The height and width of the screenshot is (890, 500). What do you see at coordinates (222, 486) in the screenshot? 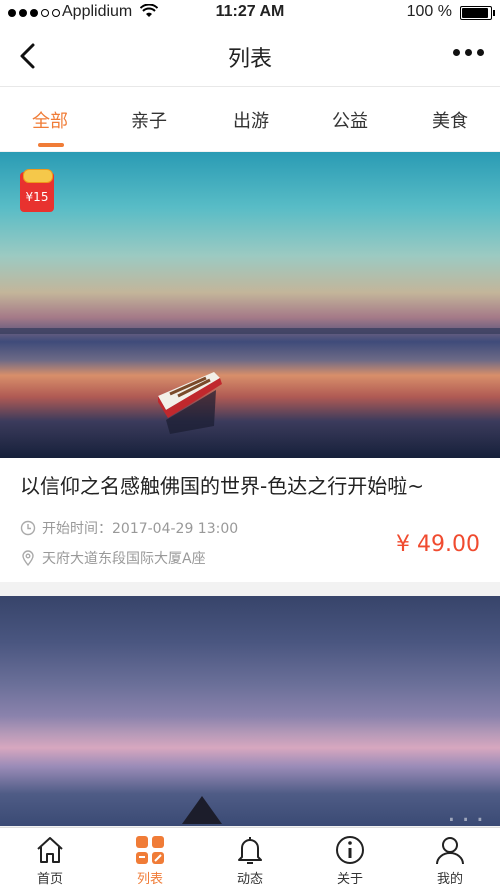
I see `activity-title: 以信仰之名感触佛国的世界-色达之行开始啦~` at bounding box center [222, 486].